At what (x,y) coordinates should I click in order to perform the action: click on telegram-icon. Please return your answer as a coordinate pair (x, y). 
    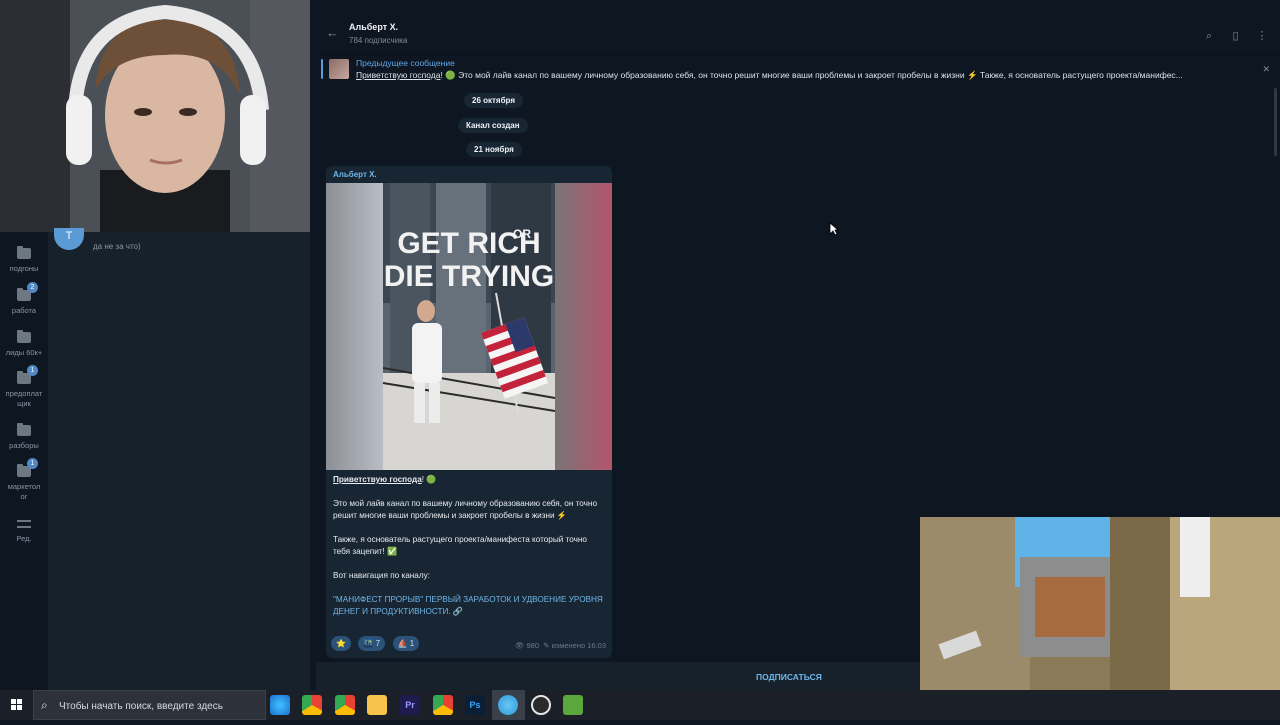
    Looking at the image, I should click on (508, 705).